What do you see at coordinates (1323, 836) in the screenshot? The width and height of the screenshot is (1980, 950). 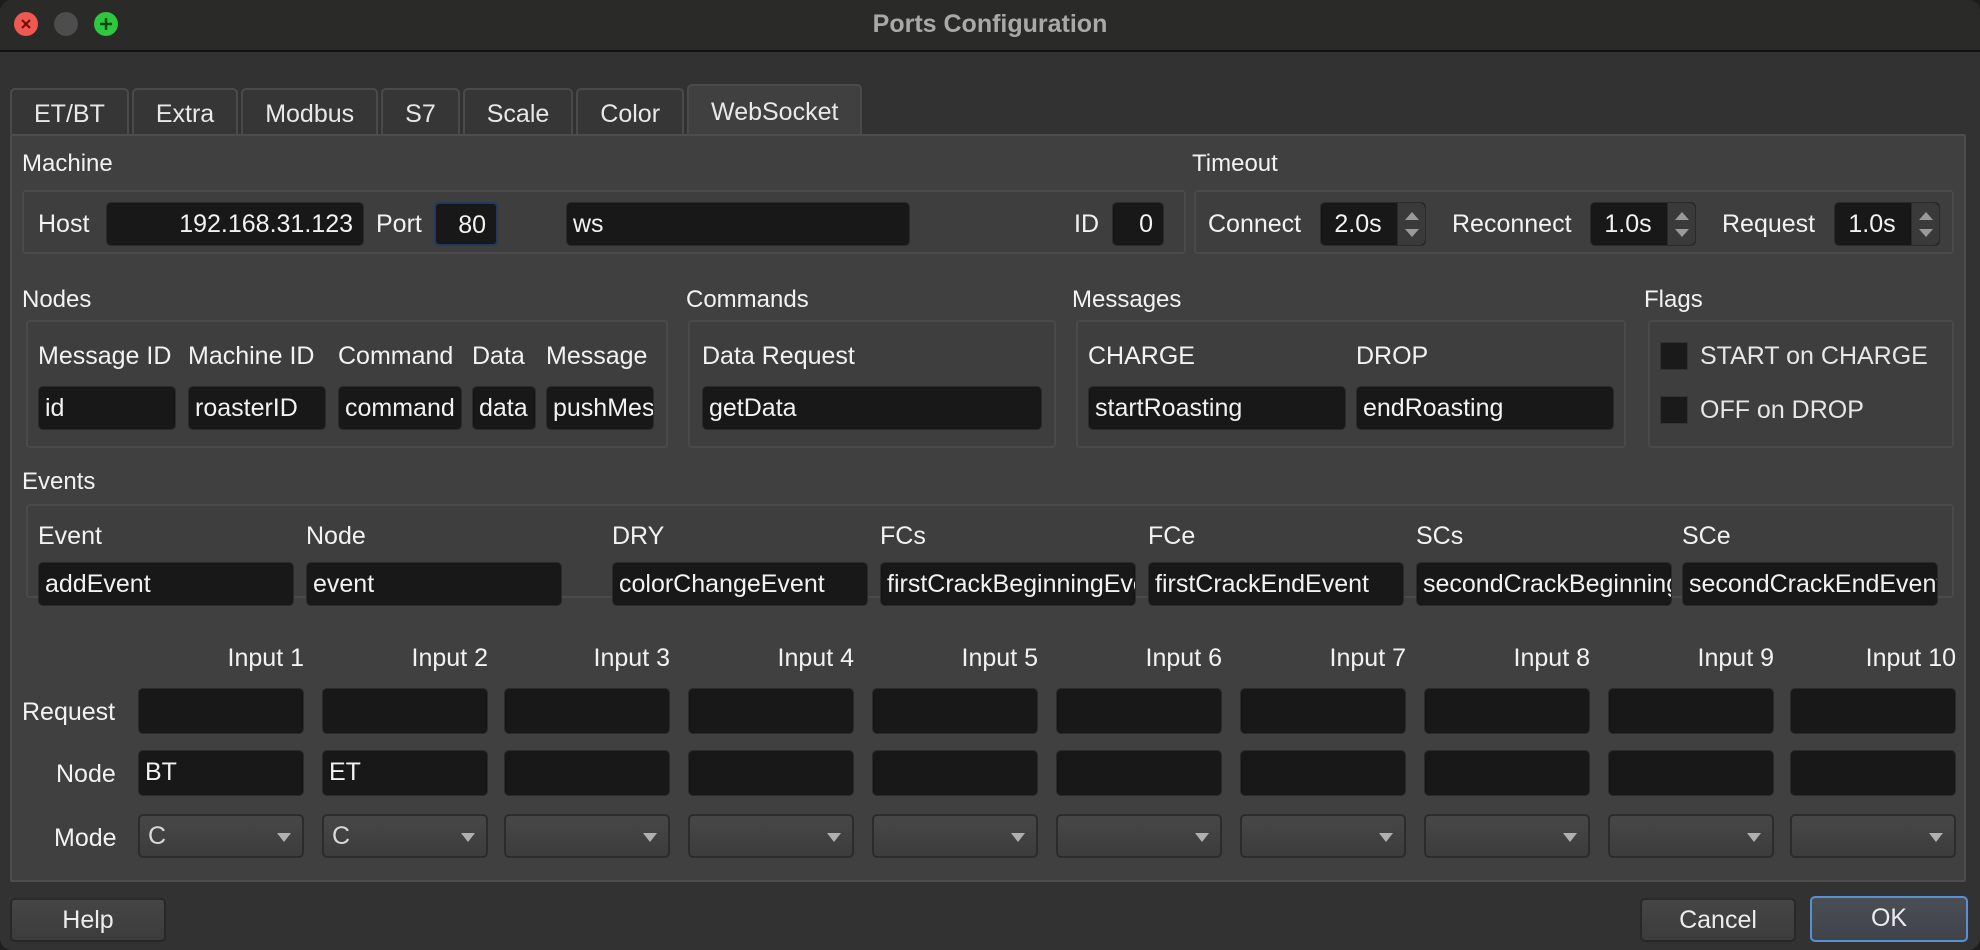 I see `input-7-mode-select` at bounding box center [1323, 836].